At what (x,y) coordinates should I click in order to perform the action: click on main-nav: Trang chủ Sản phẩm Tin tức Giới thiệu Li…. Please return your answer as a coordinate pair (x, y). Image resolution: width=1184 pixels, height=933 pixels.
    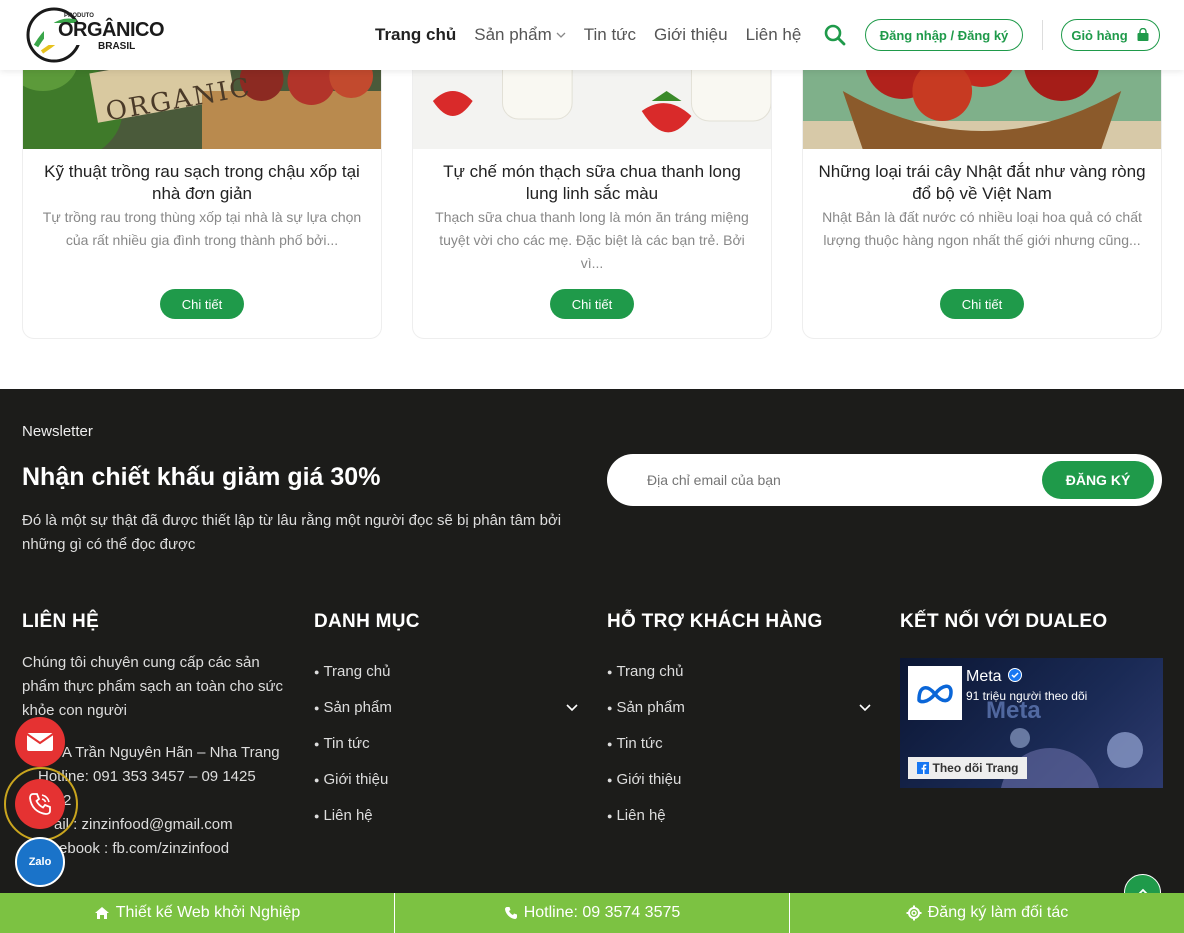
    Looking at the image, I should click on (597, 35).